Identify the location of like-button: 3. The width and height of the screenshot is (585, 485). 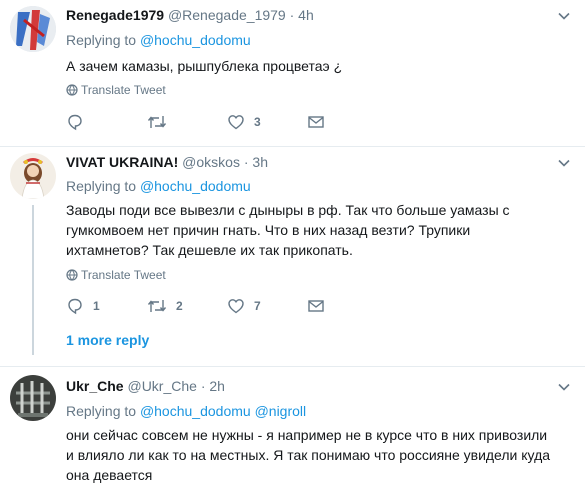
(244, 122).